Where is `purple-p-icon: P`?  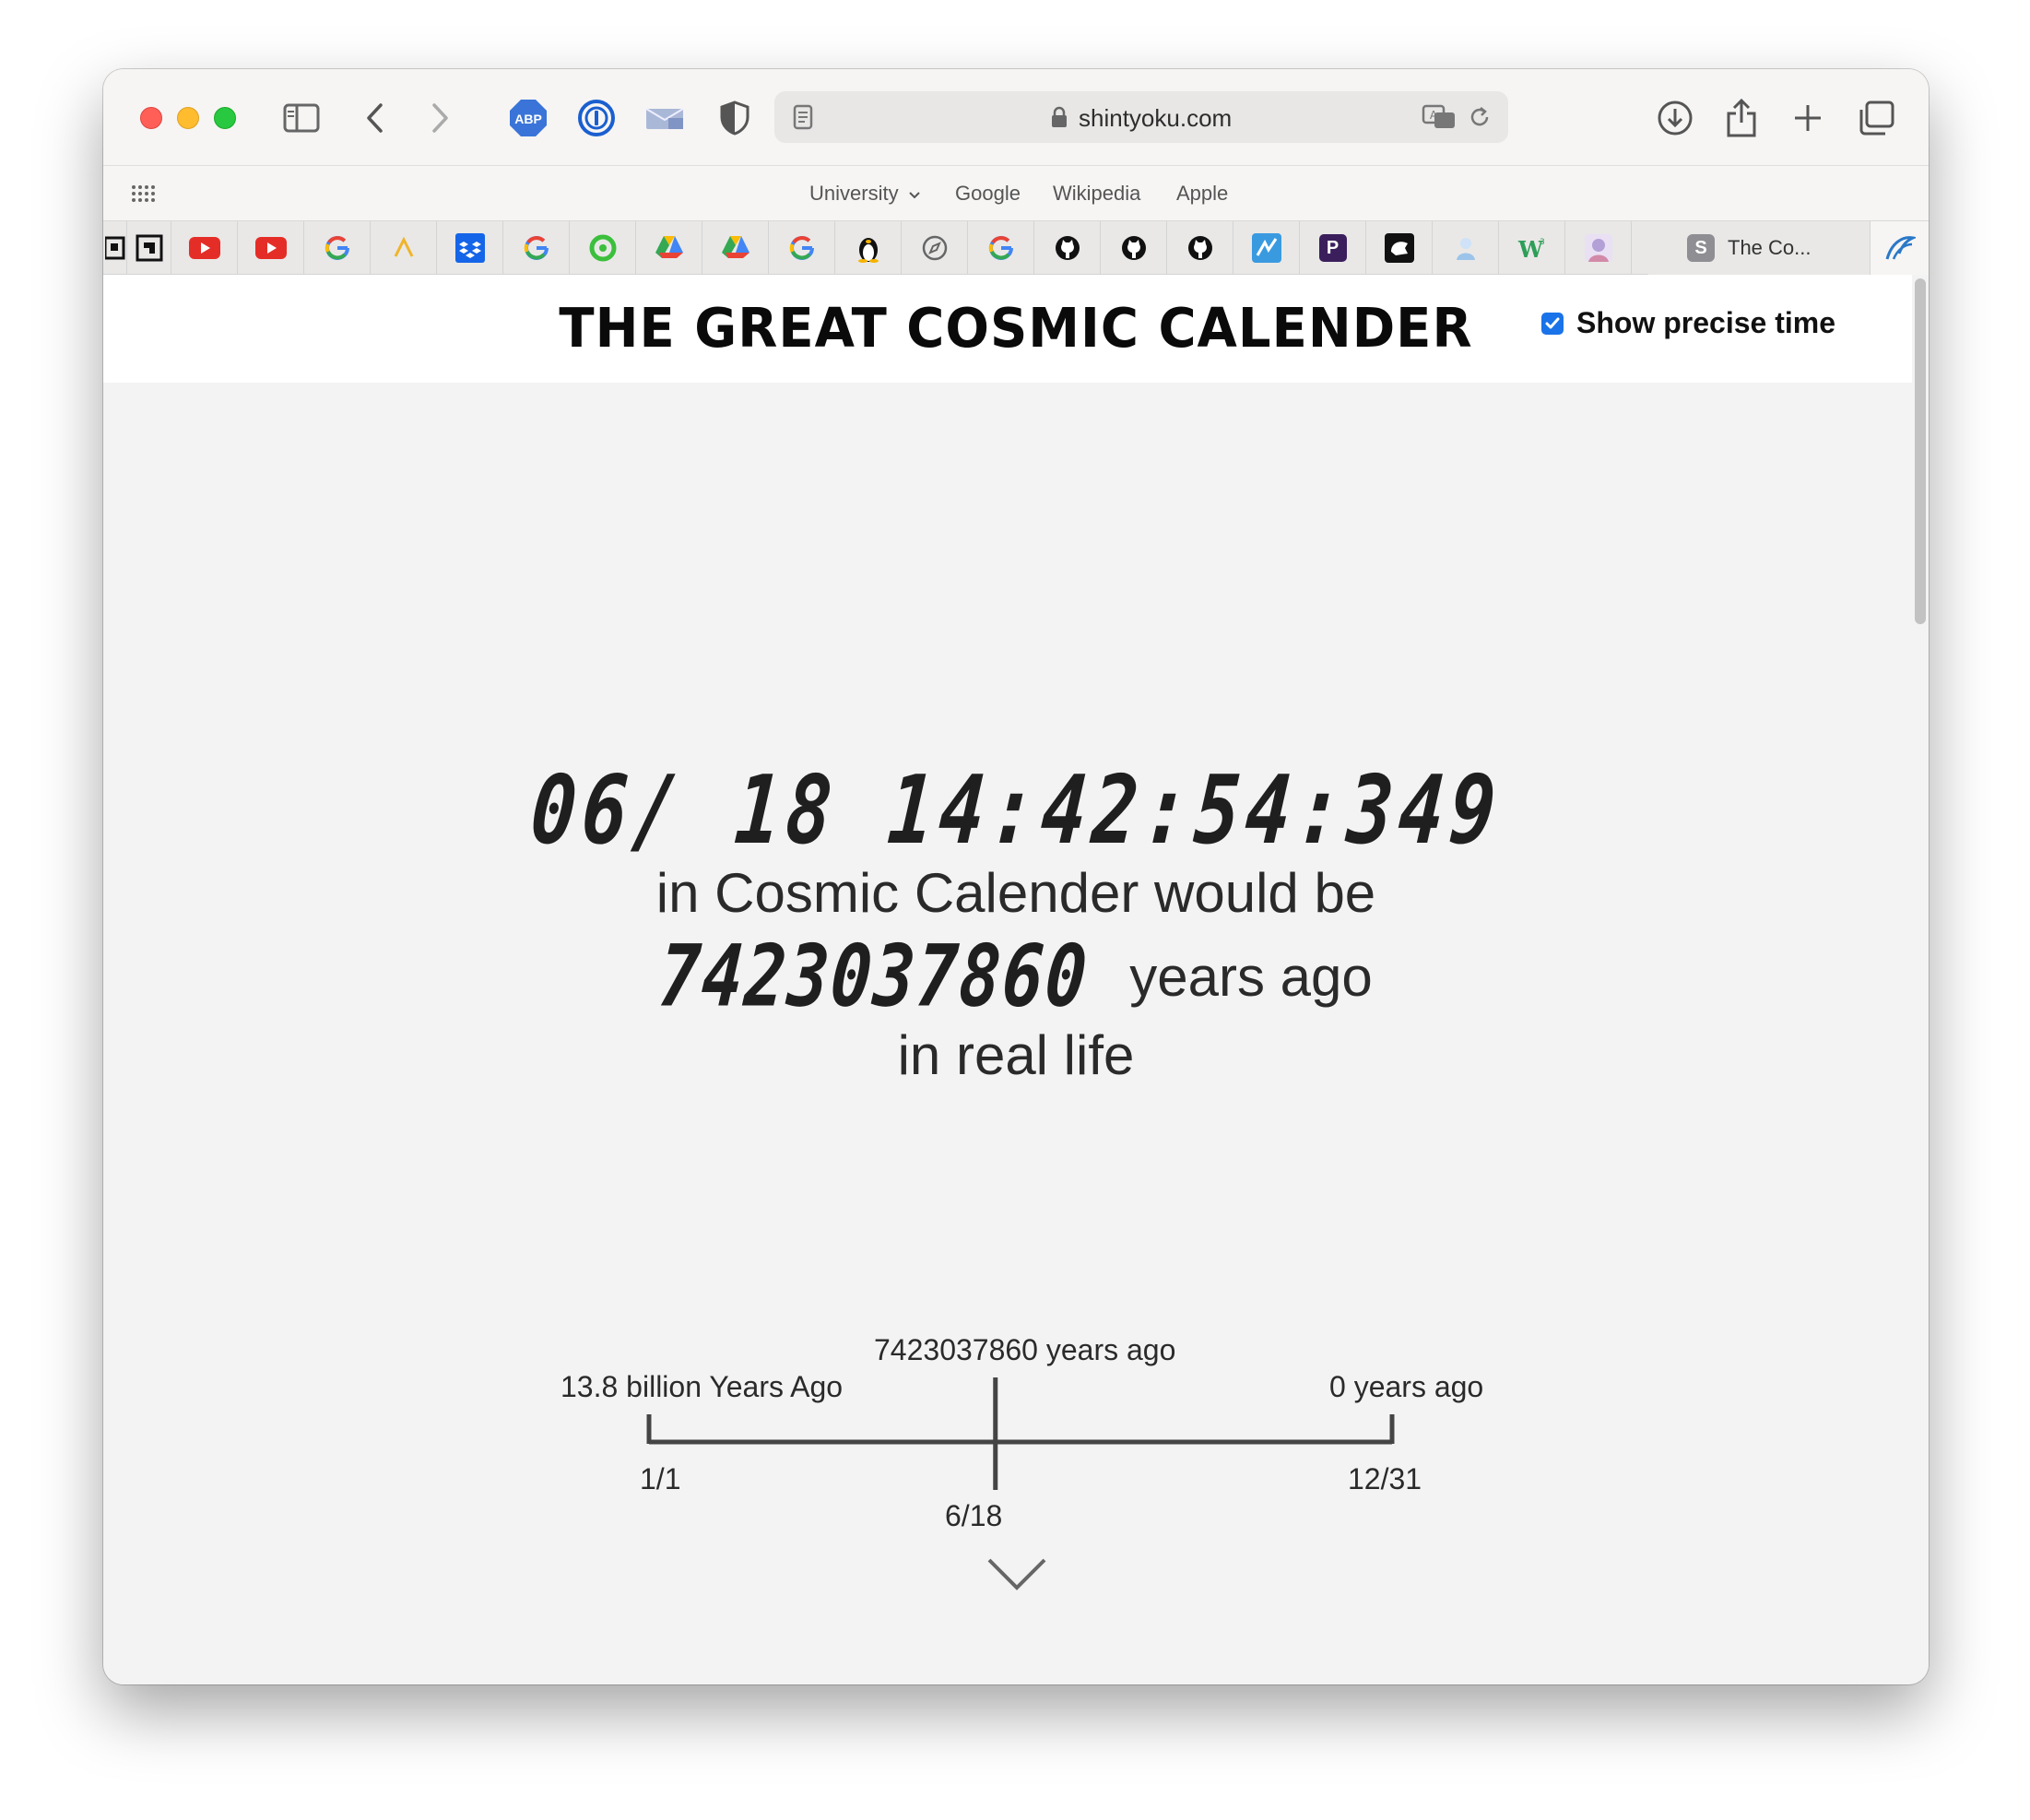 purple-p-icon: P is located at coordinates (1332, 248).